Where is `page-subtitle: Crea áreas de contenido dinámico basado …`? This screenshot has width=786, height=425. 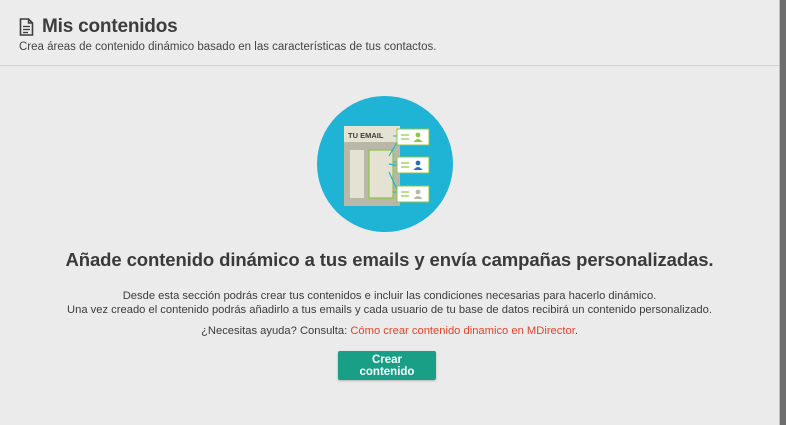
page-subtitle: Crea áreas de contenido dinámico basado … is located at coordinates (228, 47).